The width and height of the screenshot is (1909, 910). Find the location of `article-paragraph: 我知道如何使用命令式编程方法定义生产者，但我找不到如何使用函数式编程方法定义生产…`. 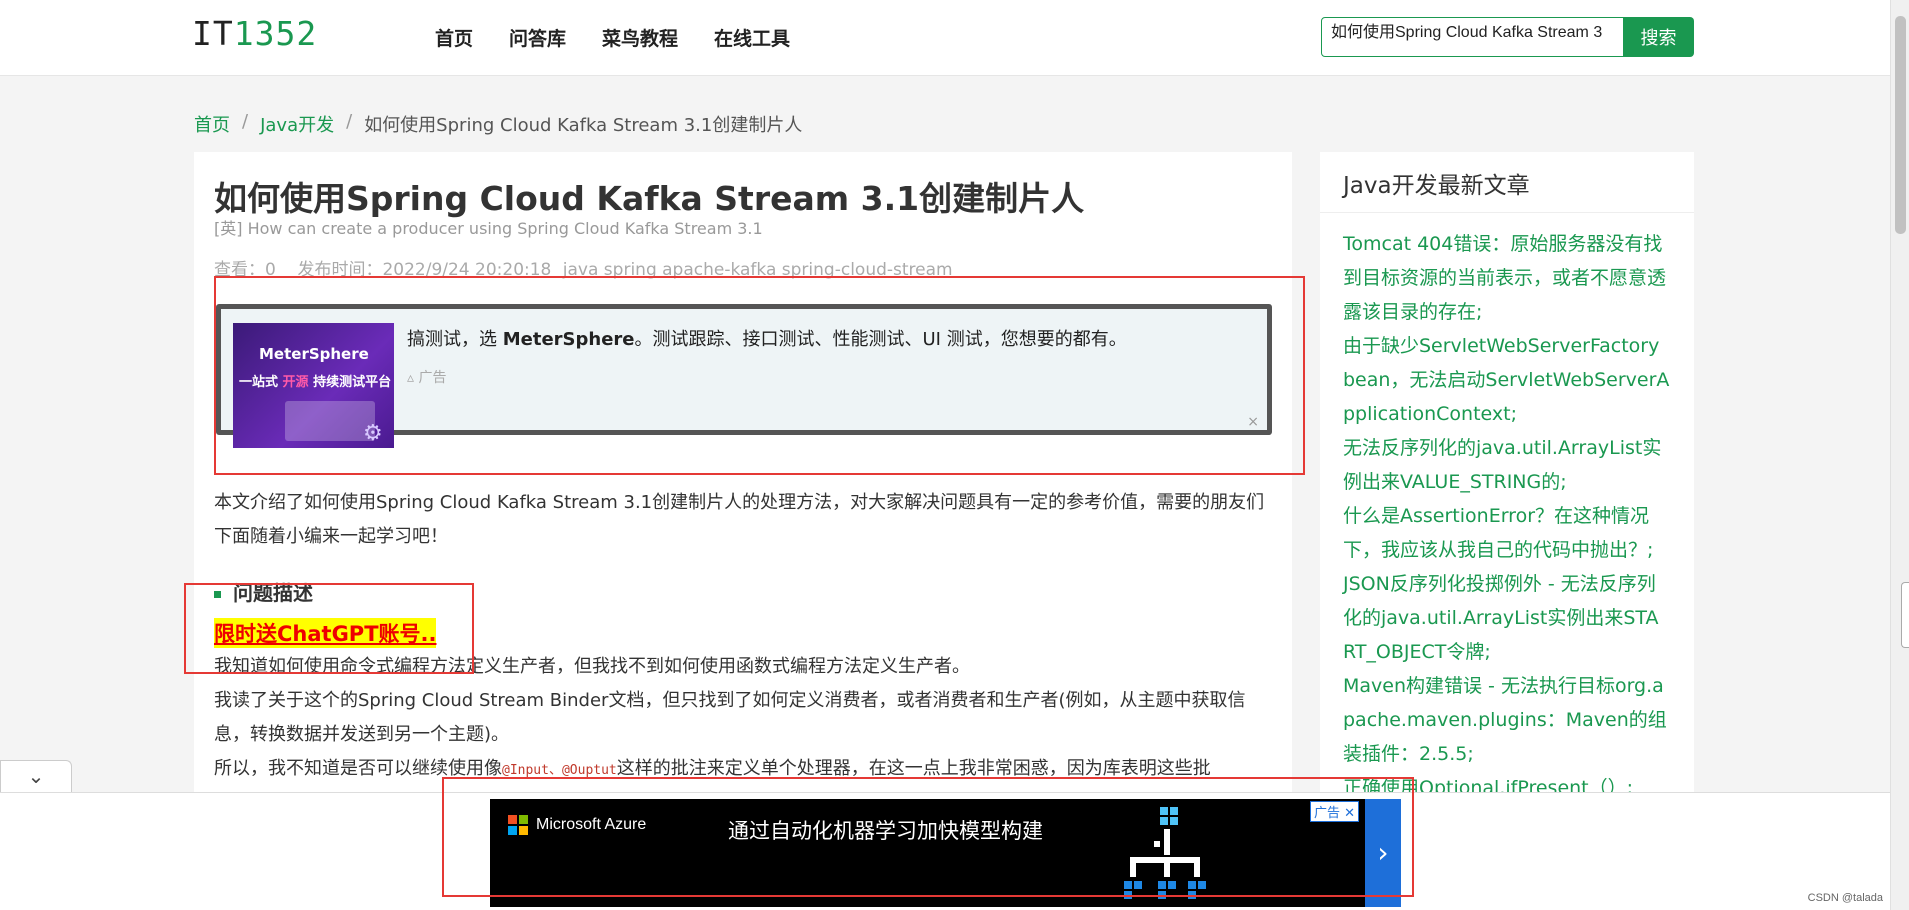

article-paragraph: 我知道如何使用命令式编程方法定义生产者，但我找不到如何使用函数式编程方法定义生产… is located at coordinates (592, 666).